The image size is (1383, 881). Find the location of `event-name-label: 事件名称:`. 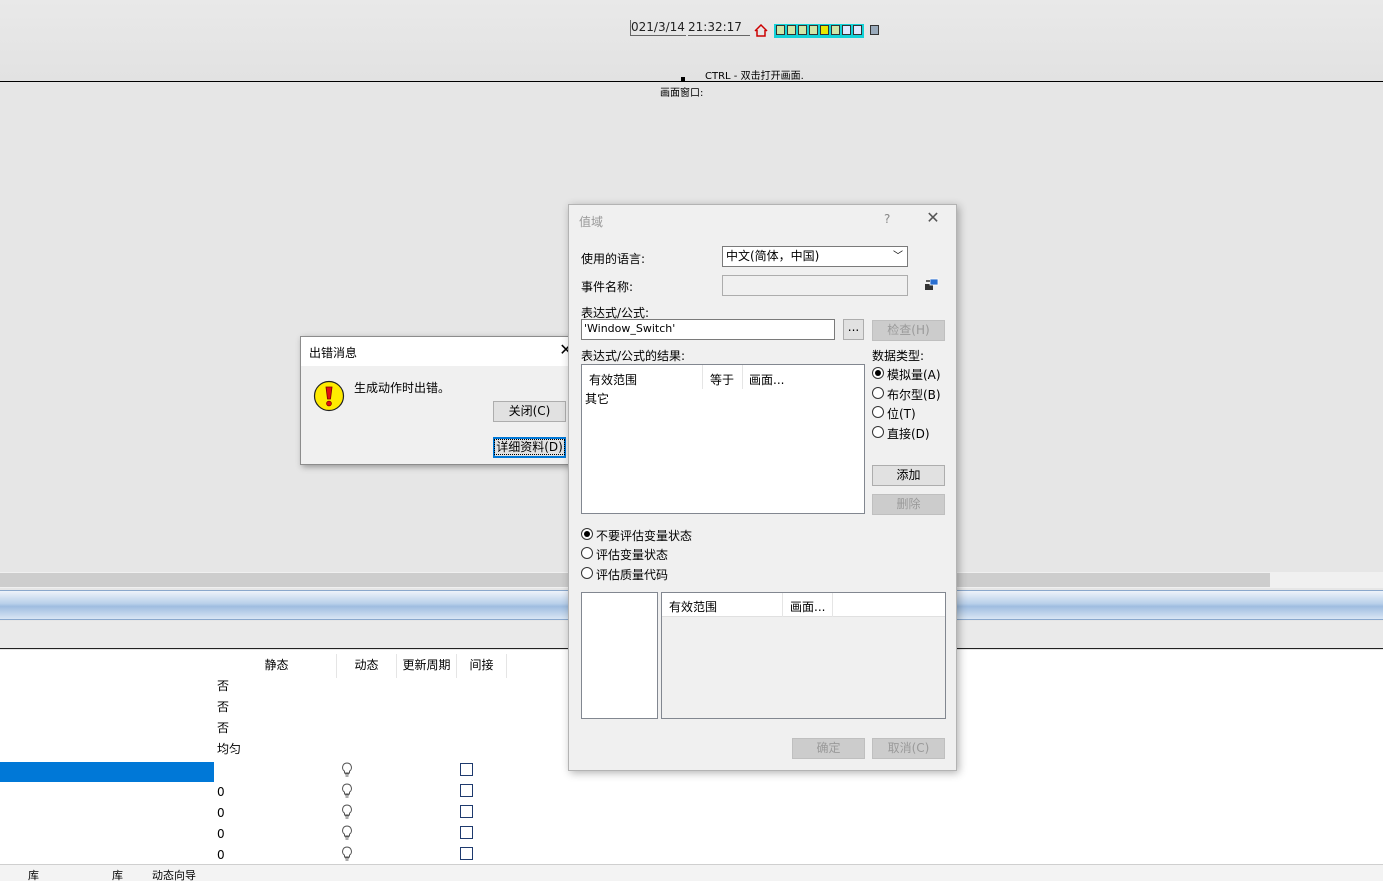

event-name-label: 事件名称: is located at coordinates (607, 287).